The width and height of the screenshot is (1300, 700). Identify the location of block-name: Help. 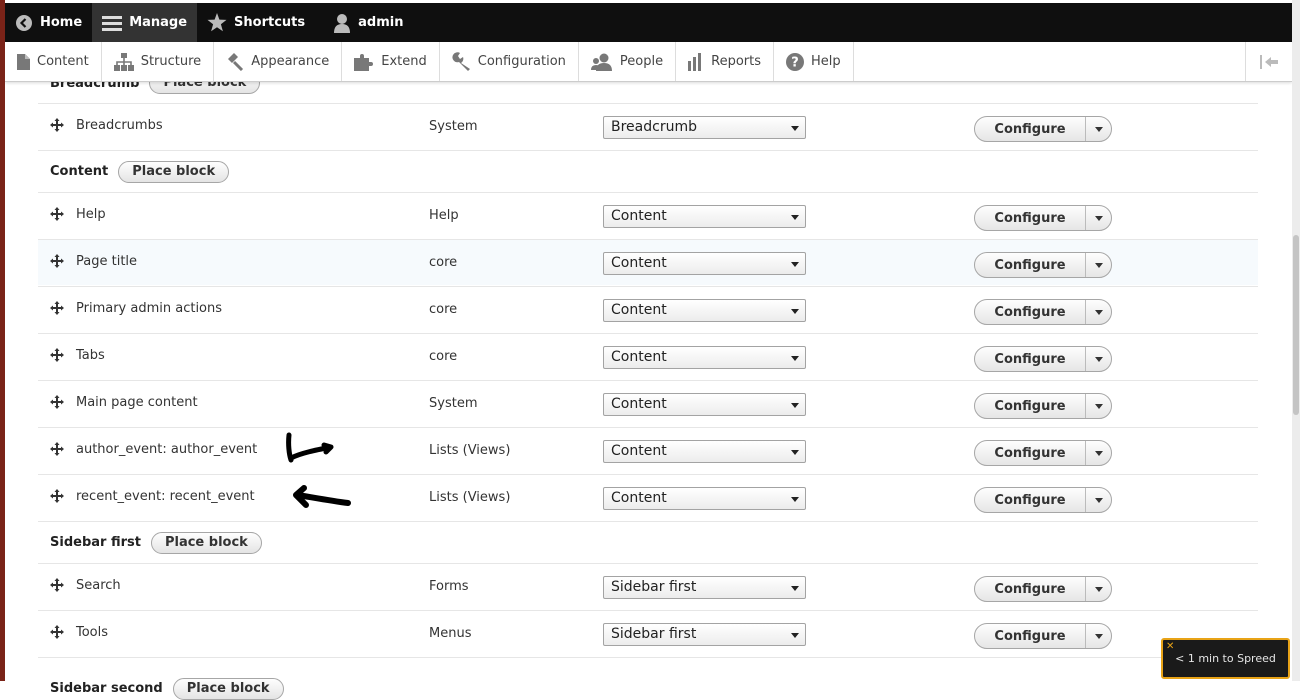
(91, 214).